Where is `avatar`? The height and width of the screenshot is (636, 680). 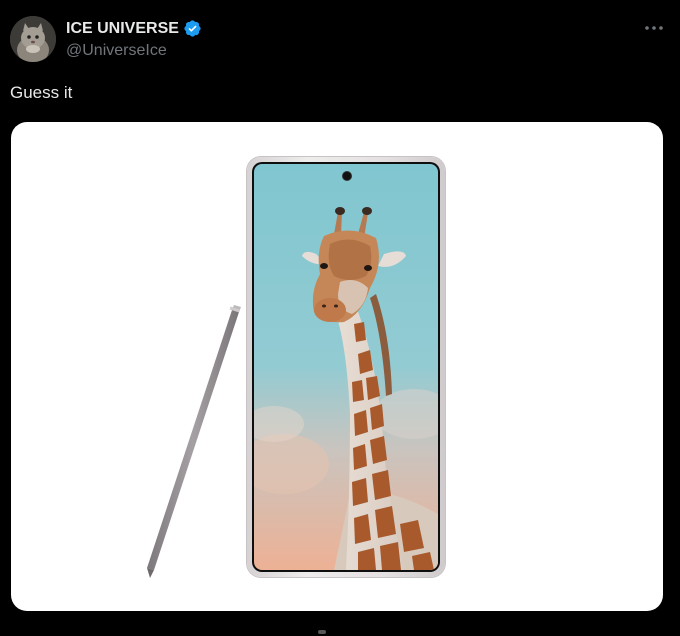 avatar is located at coordinates (33, 39).